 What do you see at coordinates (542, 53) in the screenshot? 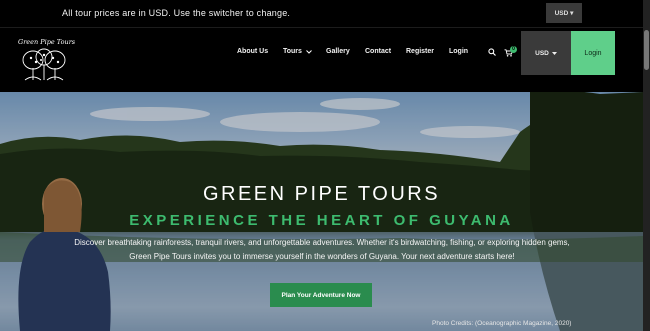
I see `currency-label: USD` at bounding box center [542, 53].